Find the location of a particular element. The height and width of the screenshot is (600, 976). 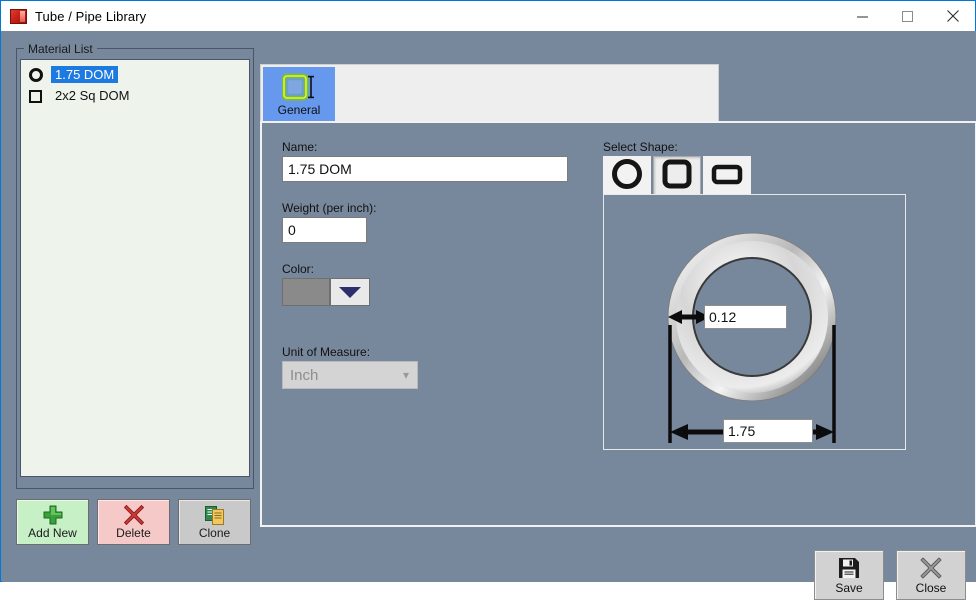

title-bar: Tube / Pipe Library is located at coordinates (488, 16).